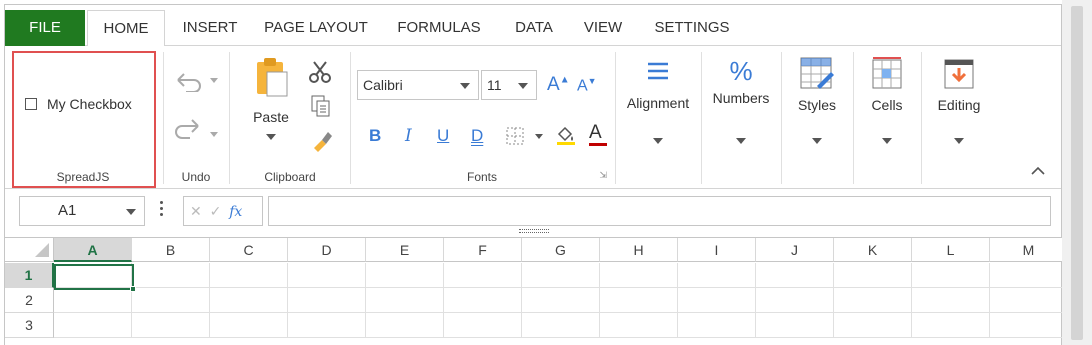 Image resolution: width=1092 pixels, height=345 pixels. What do you see at coordinates (322, 142) in the screenshot?
I see `format-painter-button` at bounding box center [322, 142].